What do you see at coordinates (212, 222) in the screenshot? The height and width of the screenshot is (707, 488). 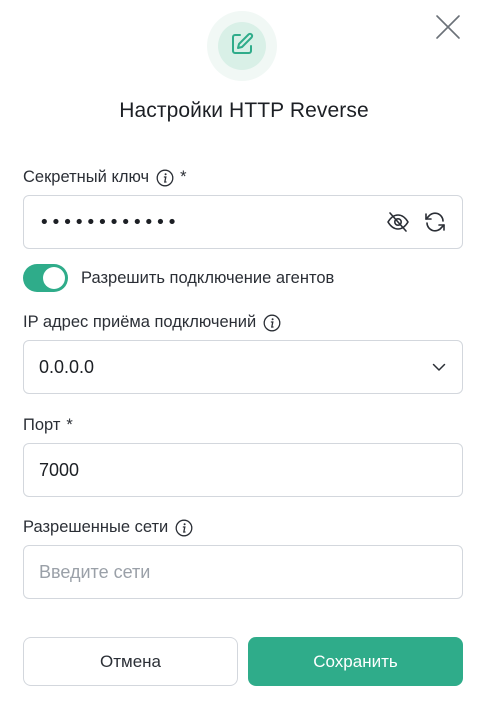 I see `secret-key-value: ••••••••••••` at bounding box center [212, 222].